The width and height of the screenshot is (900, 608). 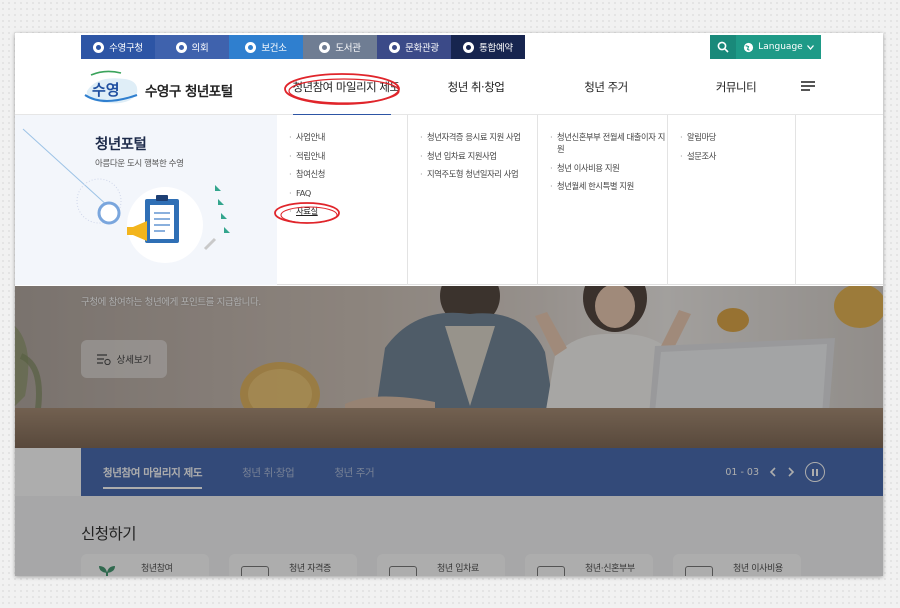 What do you see at coordinates (239, 472) in the screenshot?
I see `slider-tabs: 청년참여 마일리지 제도 청년 취·창업 청년 주거` at bounding box center [239, 472].